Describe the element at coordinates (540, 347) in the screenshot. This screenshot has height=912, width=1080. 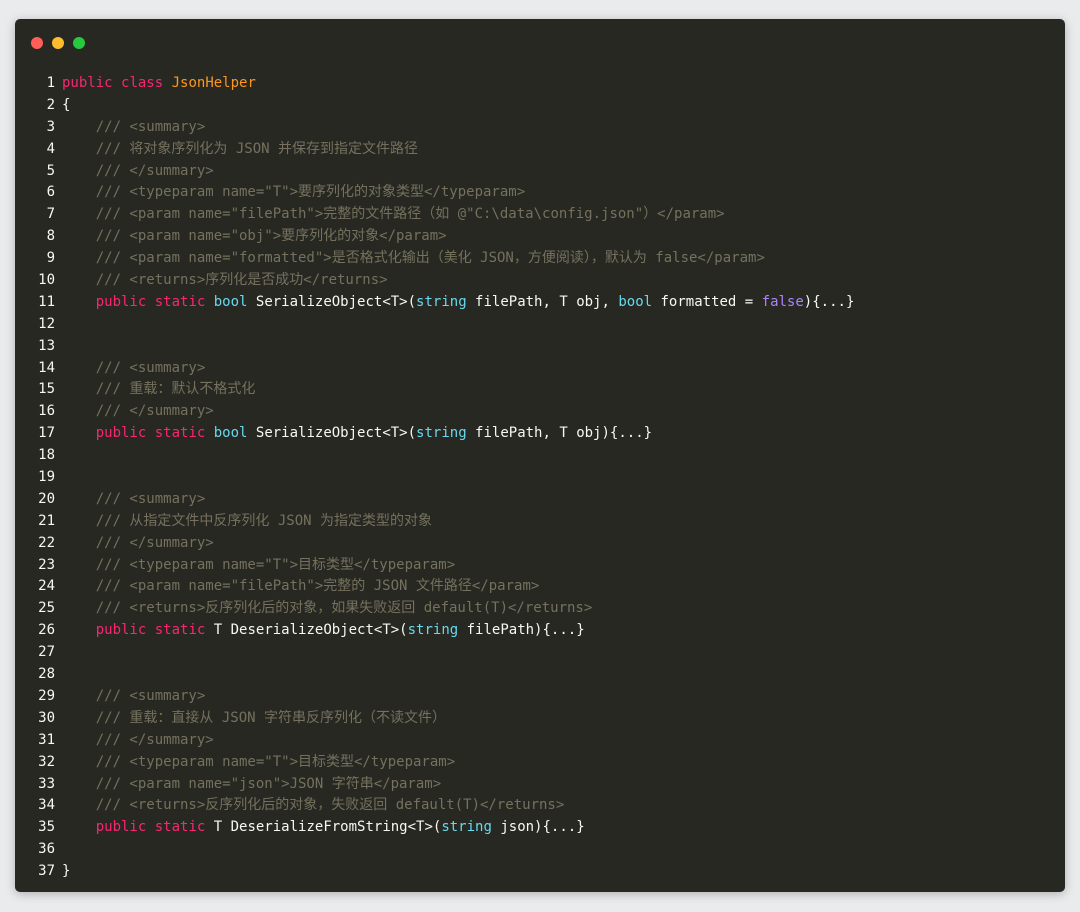
I see `code-line: 13` at that location.